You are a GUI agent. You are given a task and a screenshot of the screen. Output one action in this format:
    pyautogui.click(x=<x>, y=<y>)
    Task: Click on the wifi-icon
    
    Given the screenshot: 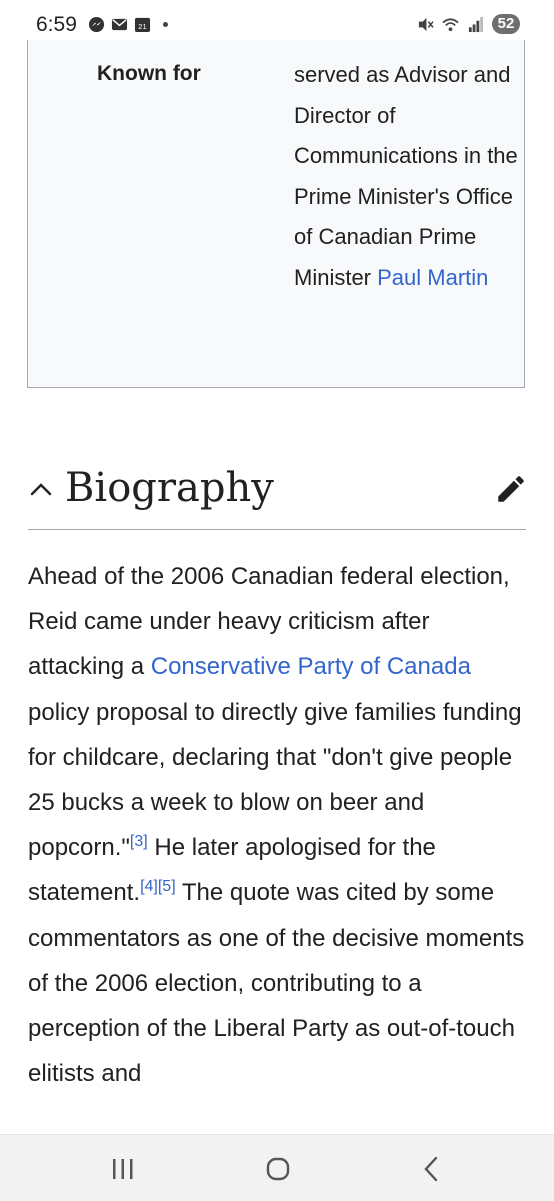 What is the action you would take?
    pyautogui.click(x=450, y=24)
    